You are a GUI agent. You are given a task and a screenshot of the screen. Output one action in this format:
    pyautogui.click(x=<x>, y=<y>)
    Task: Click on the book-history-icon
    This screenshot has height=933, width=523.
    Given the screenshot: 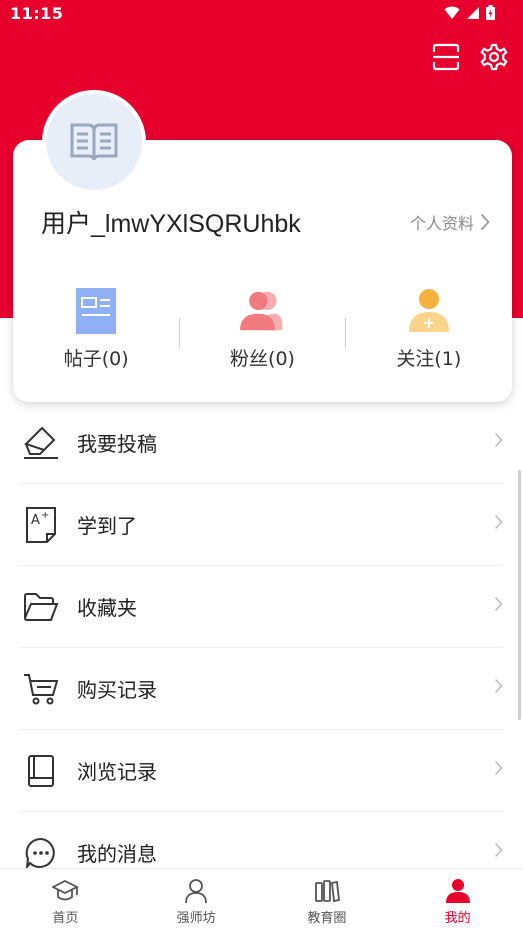 What is the action you would take?
    pyautogui.click(x=41, y=771)
    